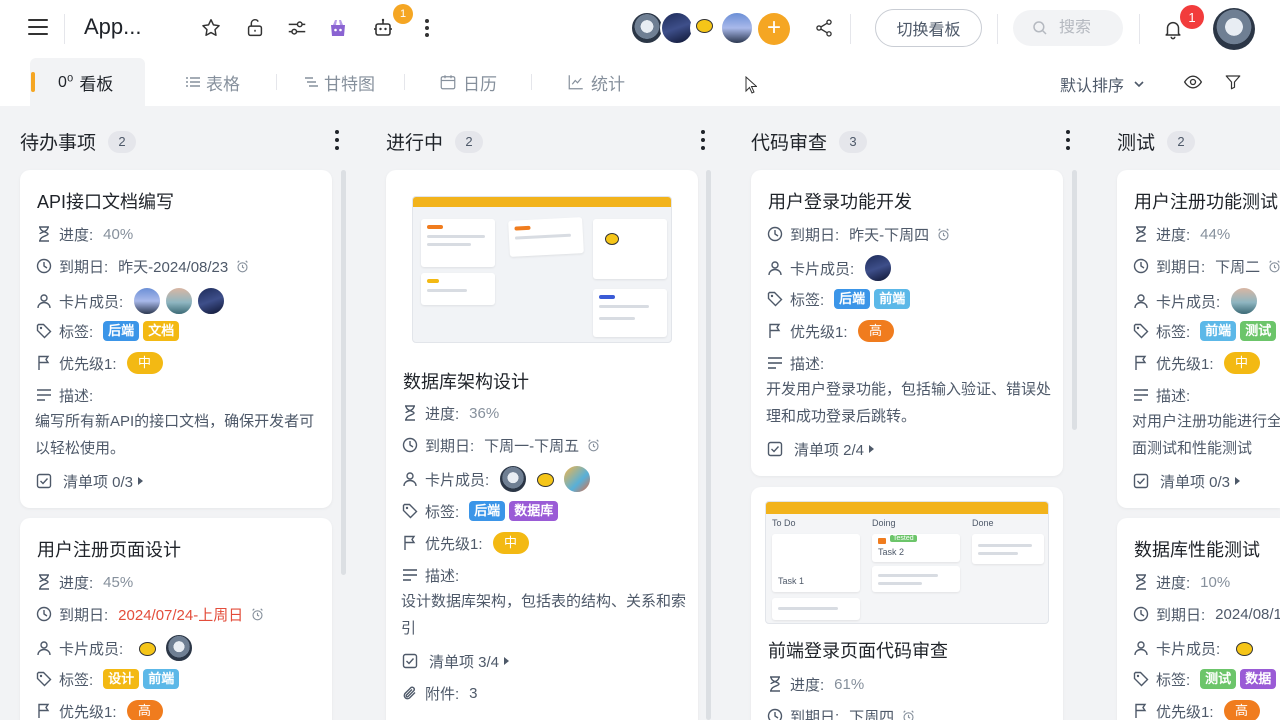  What do you see at coordinates (596, 82) in the screenshot?
I see `tab-stats: 统计` at bounding box center [596, 82].